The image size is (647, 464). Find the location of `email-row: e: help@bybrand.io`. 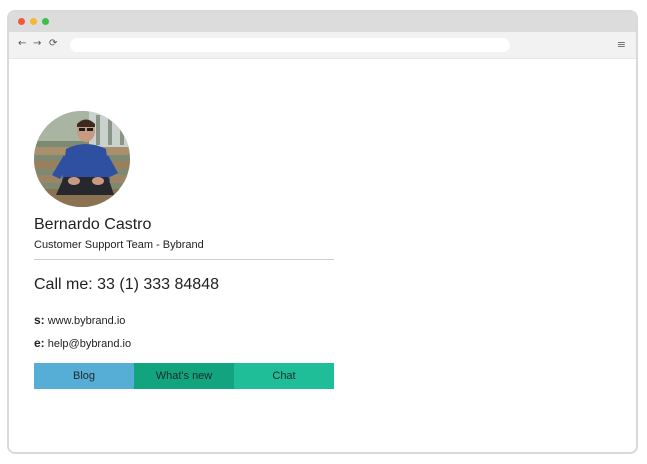

email-row: e: help@bybrand.io is located at coordinates (82, 343).